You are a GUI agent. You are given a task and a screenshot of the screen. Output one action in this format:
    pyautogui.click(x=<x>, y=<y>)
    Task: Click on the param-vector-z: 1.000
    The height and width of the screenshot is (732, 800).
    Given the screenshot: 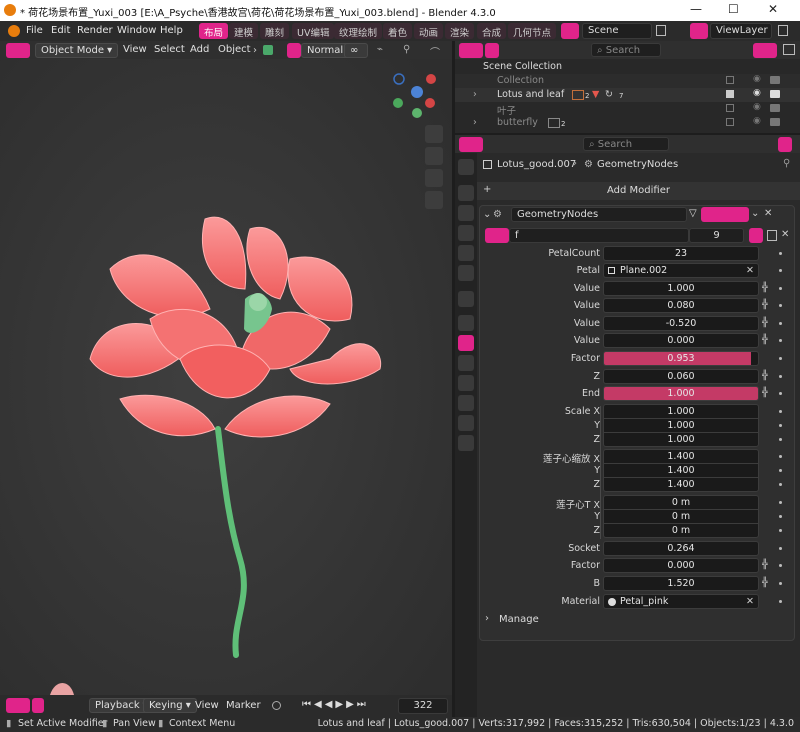 What is the action you would take?
    pyautogui.click(x=681, y=439)
    